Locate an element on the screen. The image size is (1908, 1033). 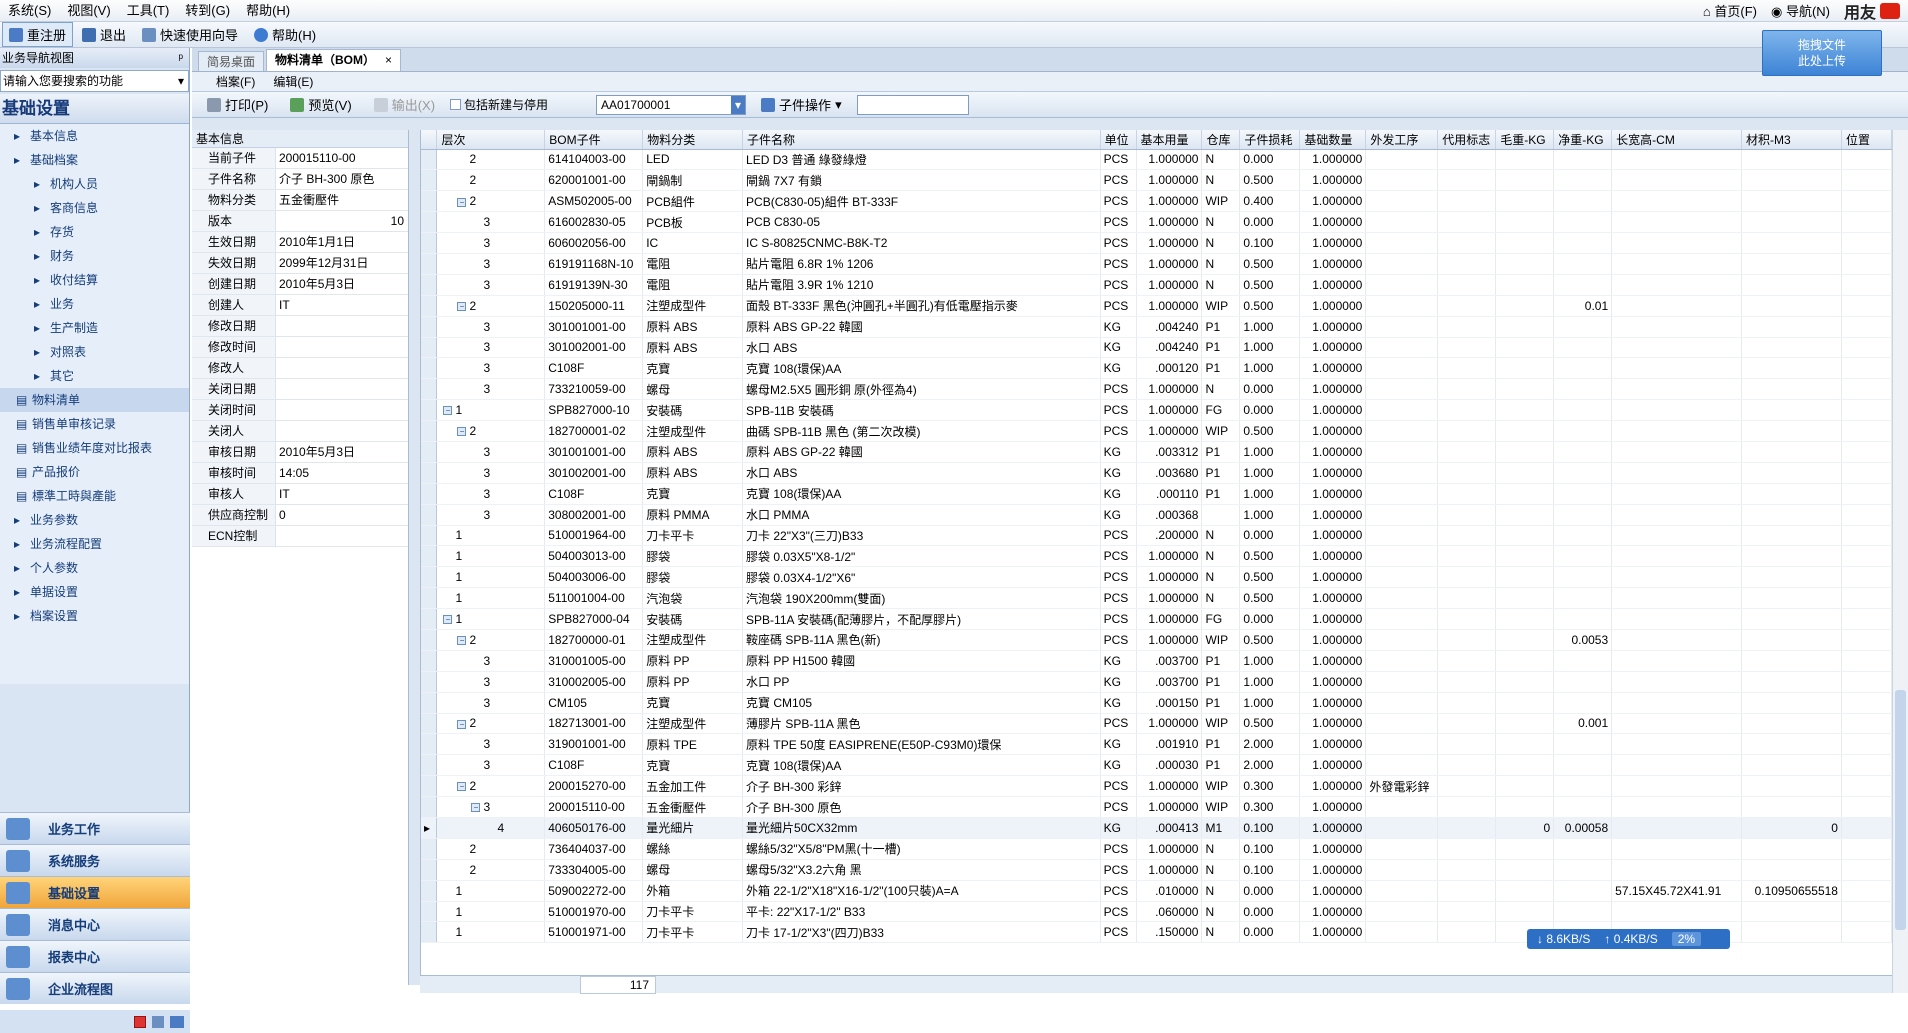
module-button: 企业流程图 is located at coordinates (95, 988).